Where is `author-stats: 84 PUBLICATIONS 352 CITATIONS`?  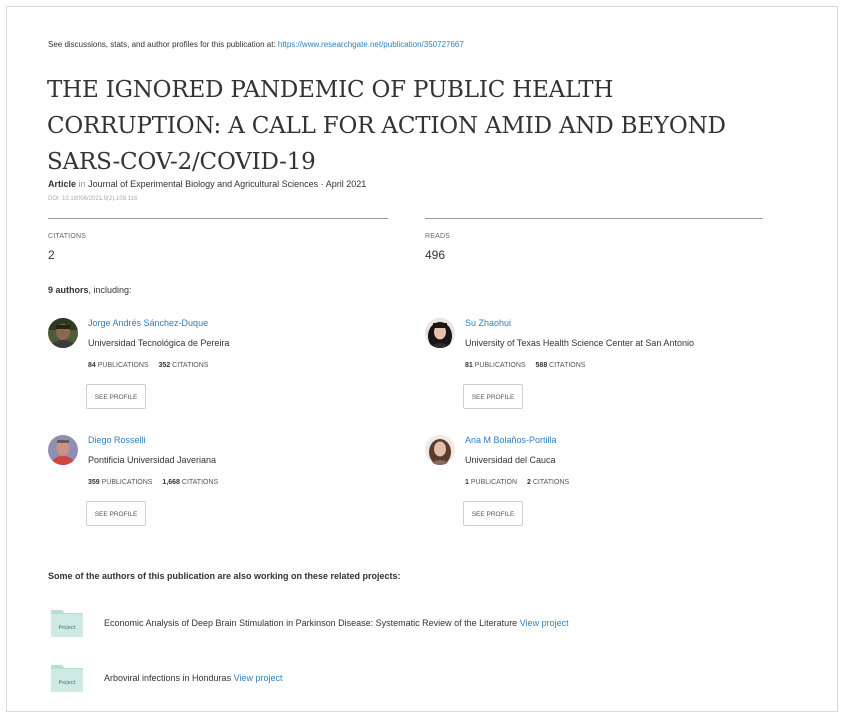
author-stats: 84 PUBLICATIONS 352 CITATIONS is located at coordinates (152, 365).